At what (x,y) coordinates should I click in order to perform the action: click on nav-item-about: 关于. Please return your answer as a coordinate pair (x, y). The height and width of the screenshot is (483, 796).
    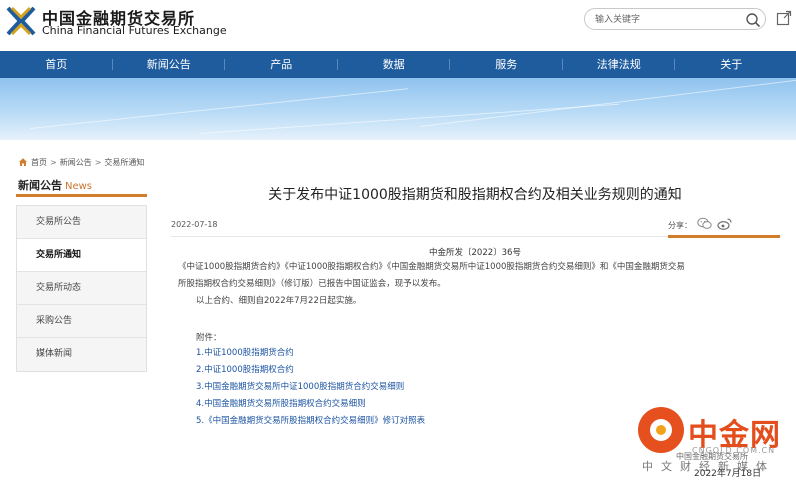
    Looking at the image, I should click on (731, 64).